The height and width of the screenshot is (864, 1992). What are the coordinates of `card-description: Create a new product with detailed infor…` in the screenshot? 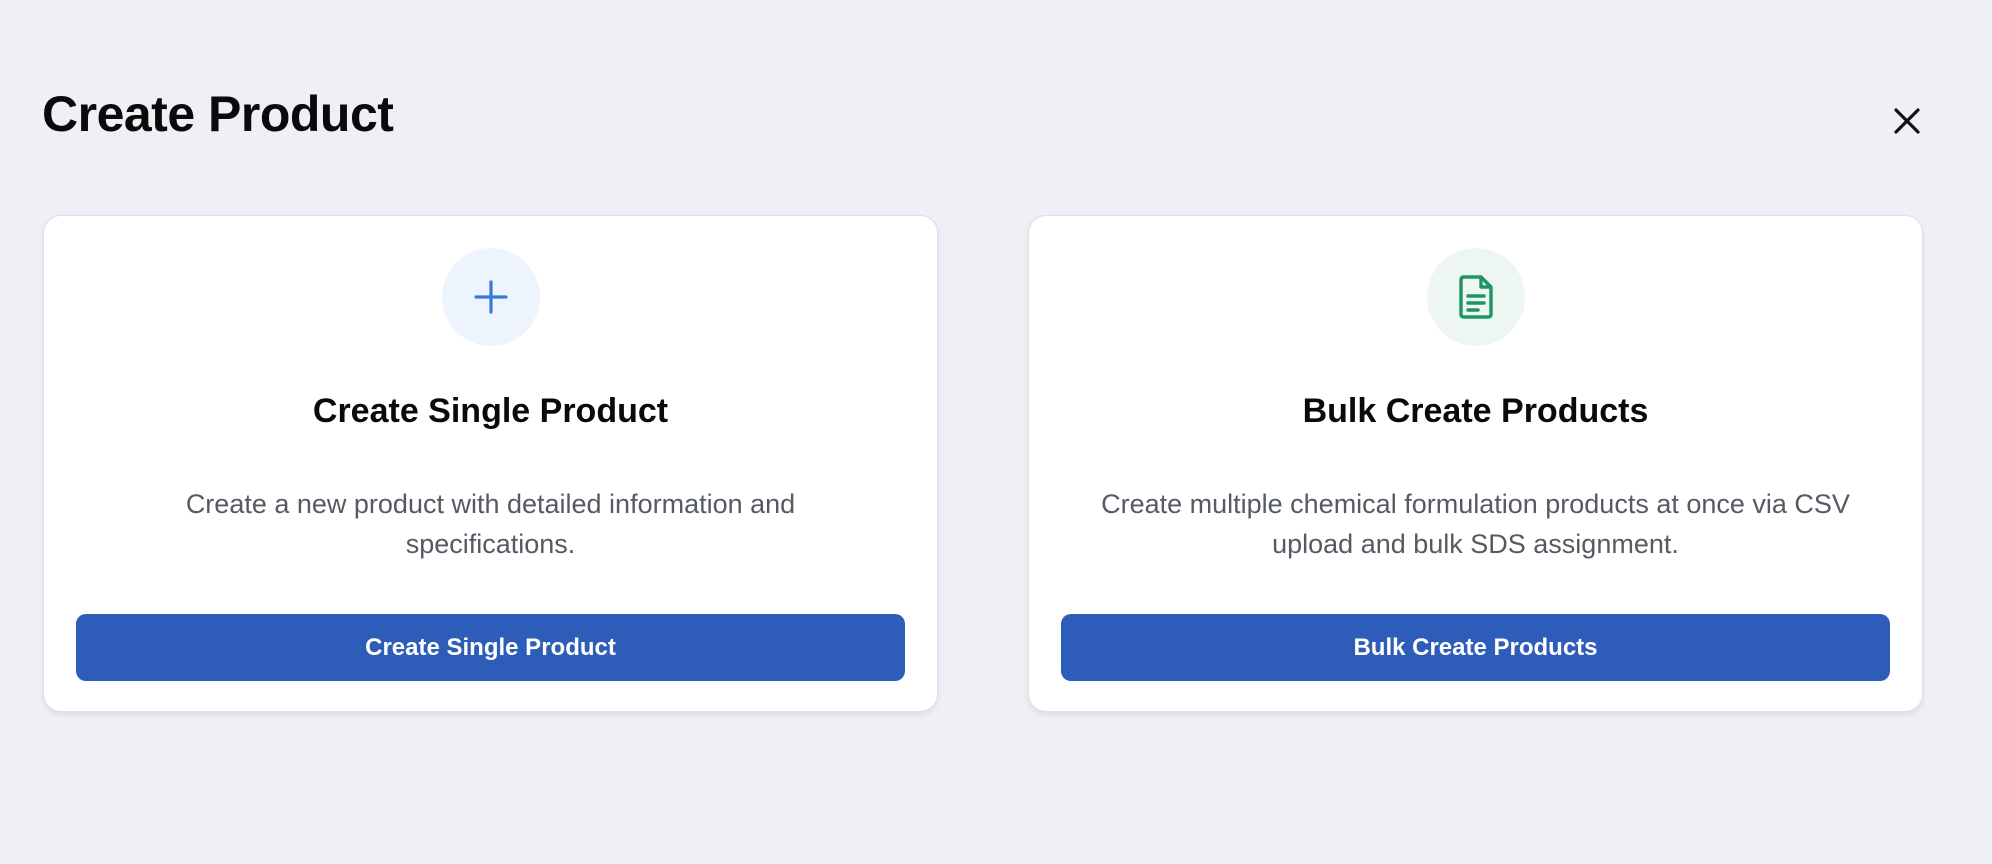 It's located at (490, 524).